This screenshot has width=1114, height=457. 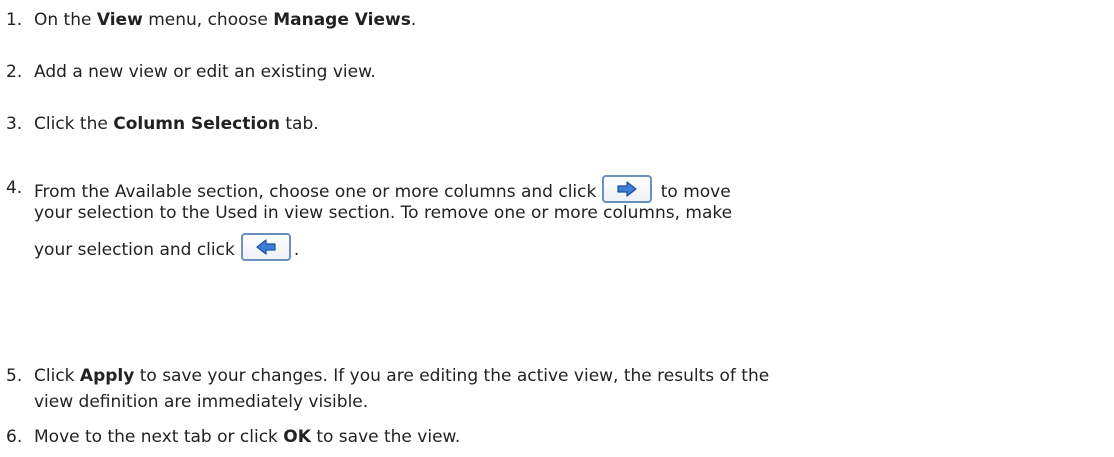 I want to click on step-text: Click the, so click(x=74, y=124).